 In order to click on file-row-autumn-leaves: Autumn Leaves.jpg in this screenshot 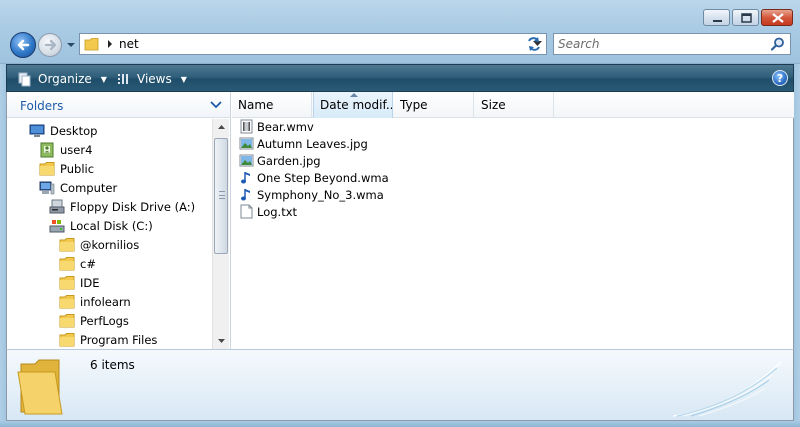, I will do `click(303, 143)`.